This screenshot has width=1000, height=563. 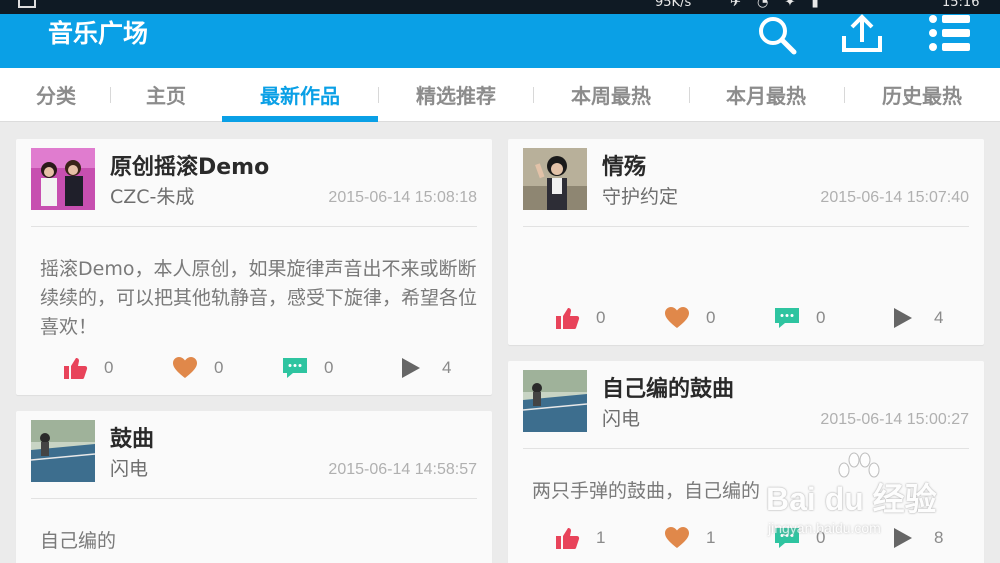 I want to click on tab-latest: 最新作品, so click(x=300, y=95).